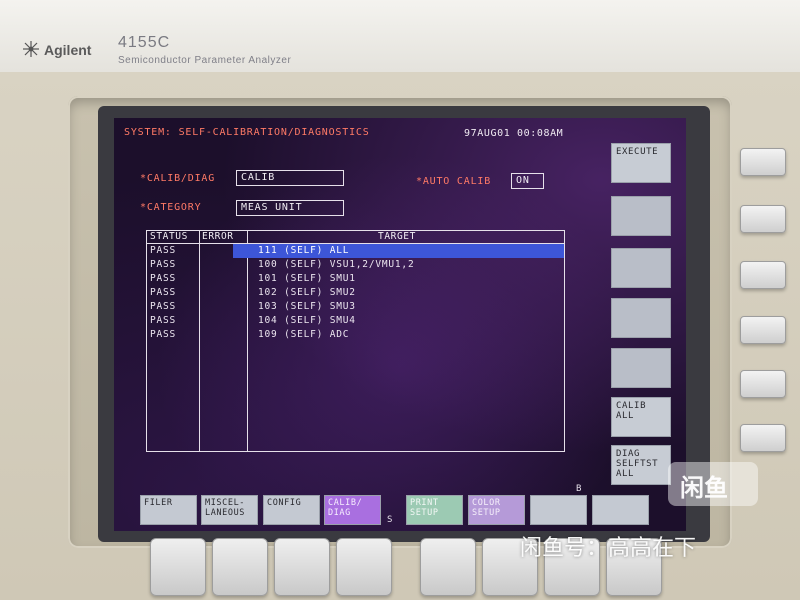  Describe the element at coordinates (307, 278) in the screenshot. I see `row-target: 101 (SELF) SMU1` at that location.